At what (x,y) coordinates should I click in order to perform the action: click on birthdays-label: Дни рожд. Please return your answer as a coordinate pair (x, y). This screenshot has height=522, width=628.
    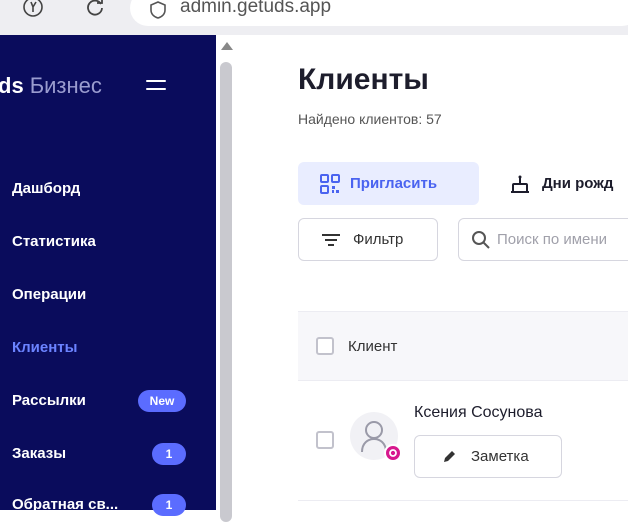
    Looking at the image, I should click on (578, 183).